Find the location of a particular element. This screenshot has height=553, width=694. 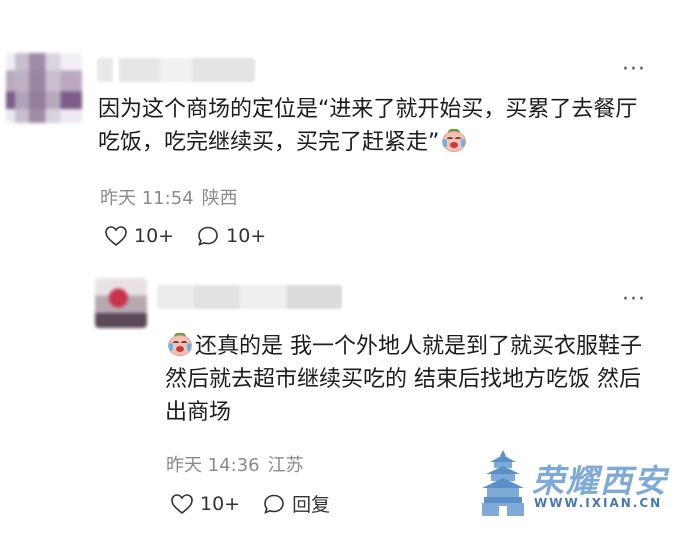

comment-meta: 昨天 11:54 陕西 is located at coordinates (169, 197).